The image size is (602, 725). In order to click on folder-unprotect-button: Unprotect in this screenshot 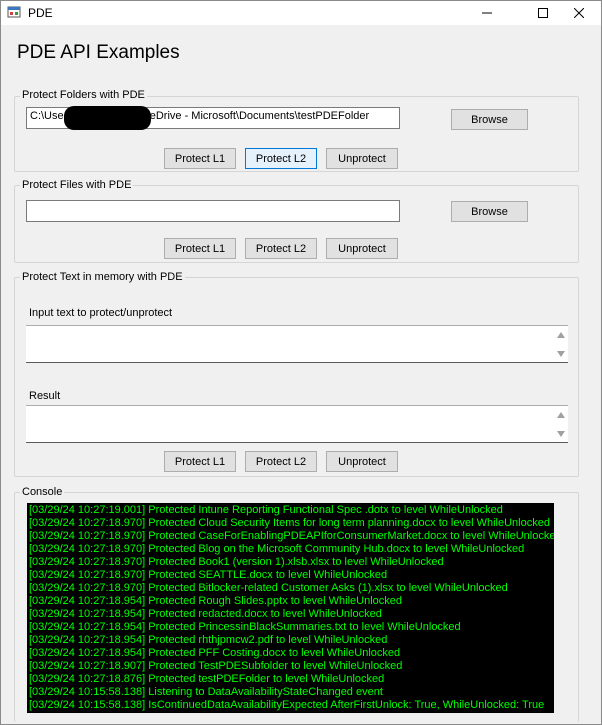, I will do `click(362, 158)`.